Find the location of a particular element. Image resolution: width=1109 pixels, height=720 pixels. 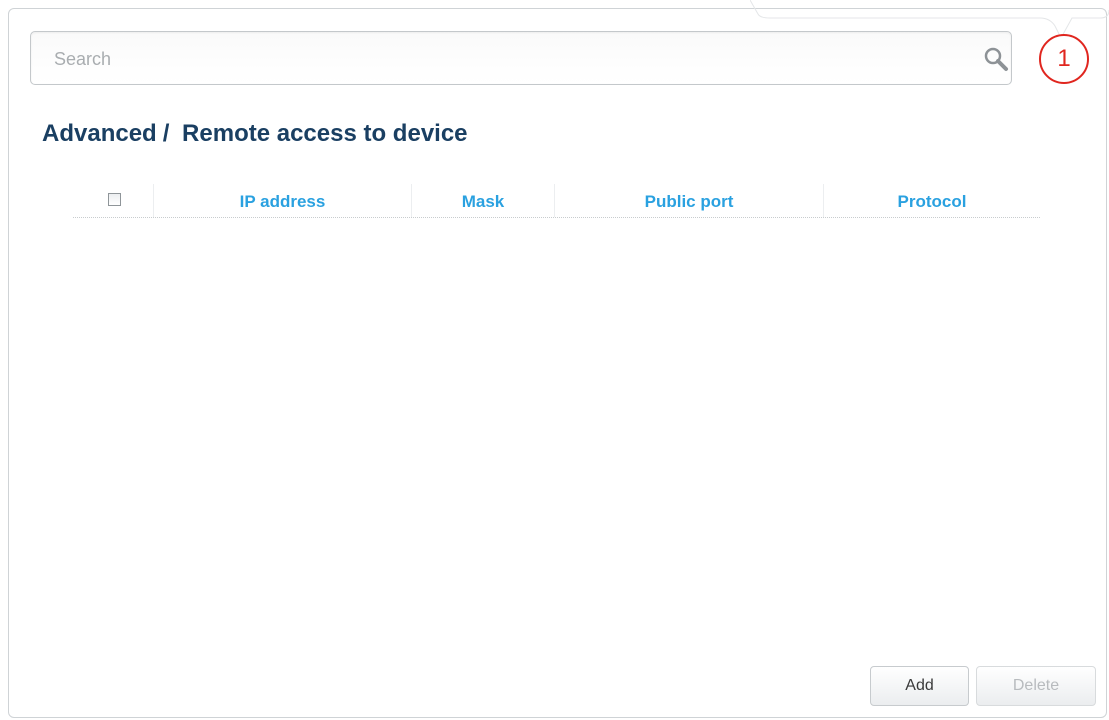

search-input is located at coordinates (504, 59).